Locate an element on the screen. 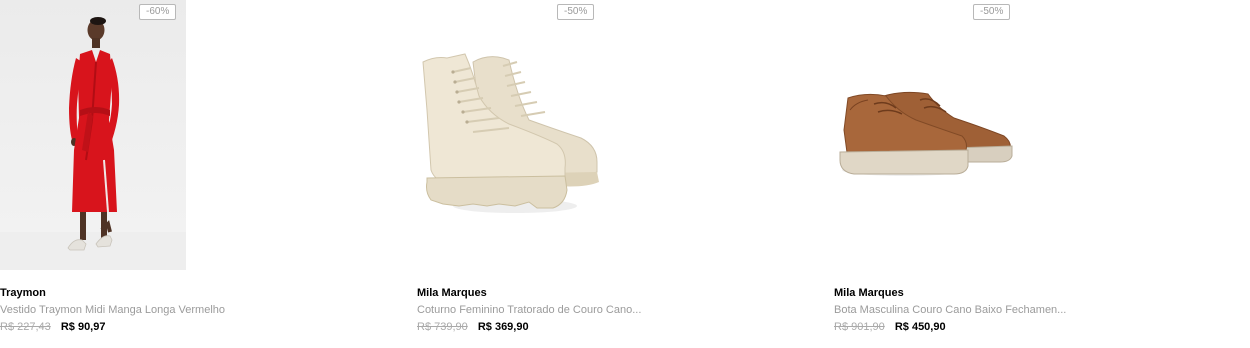 This screenshot has width=1250, height=348. cream-boots-image is located at coordinates (510, 133).